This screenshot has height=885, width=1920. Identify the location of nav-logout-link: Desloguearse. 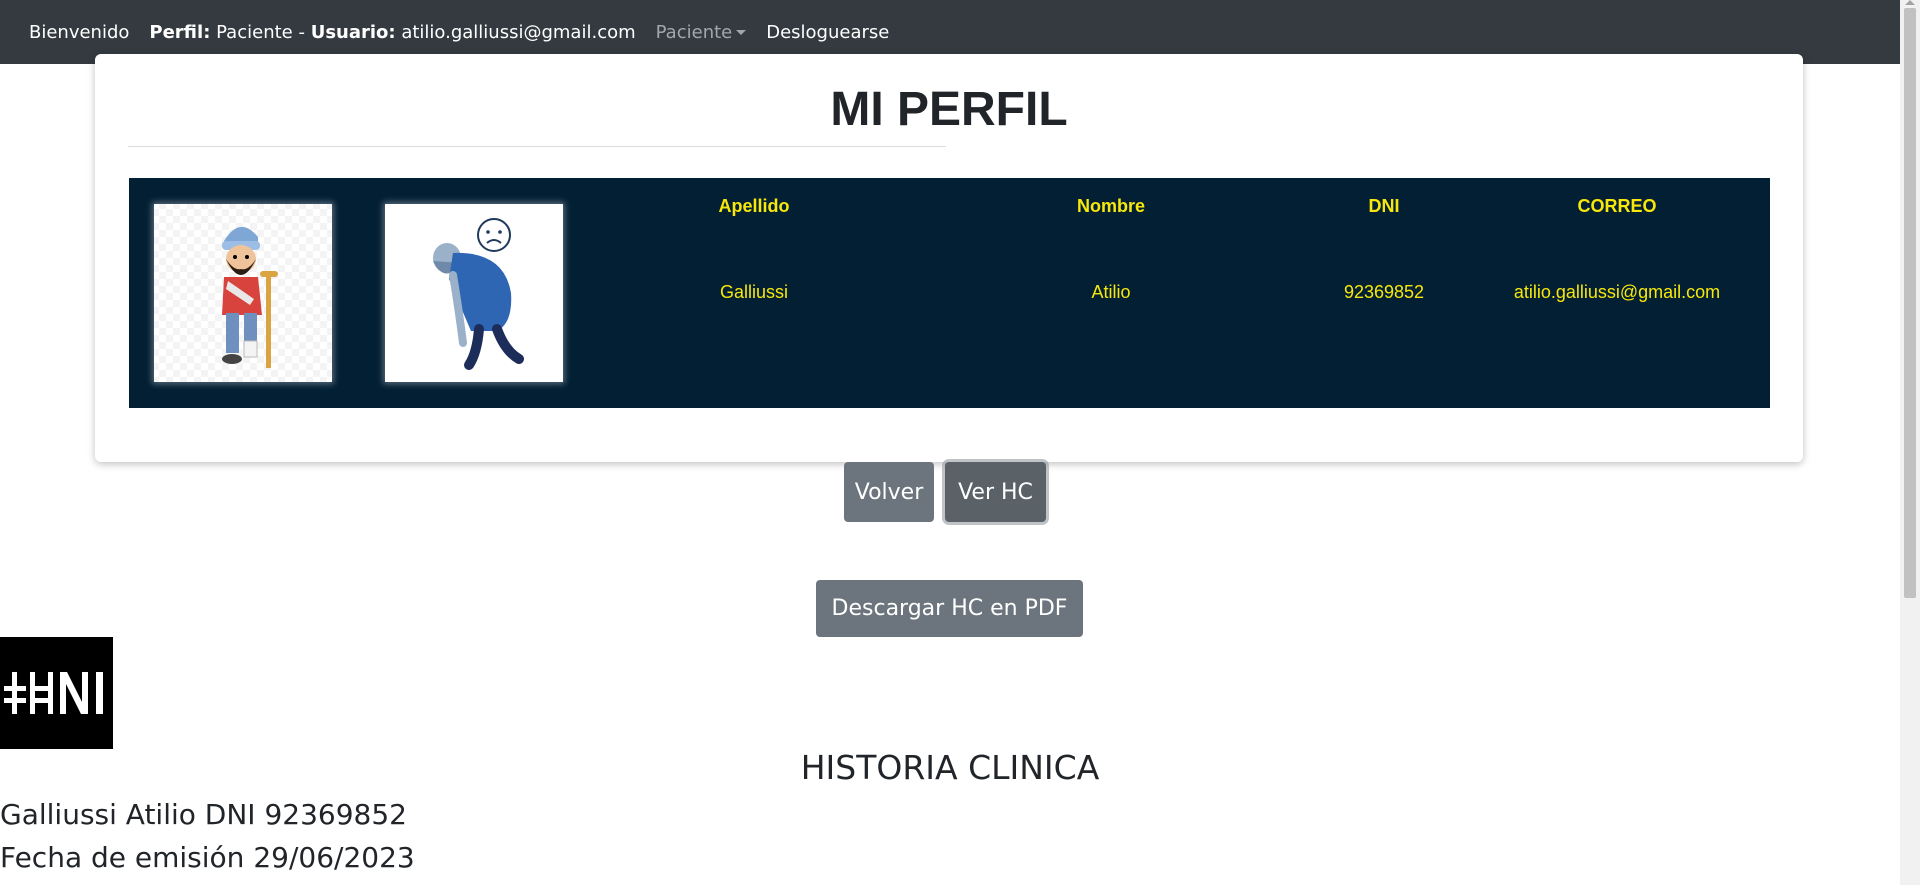
(827, 32).